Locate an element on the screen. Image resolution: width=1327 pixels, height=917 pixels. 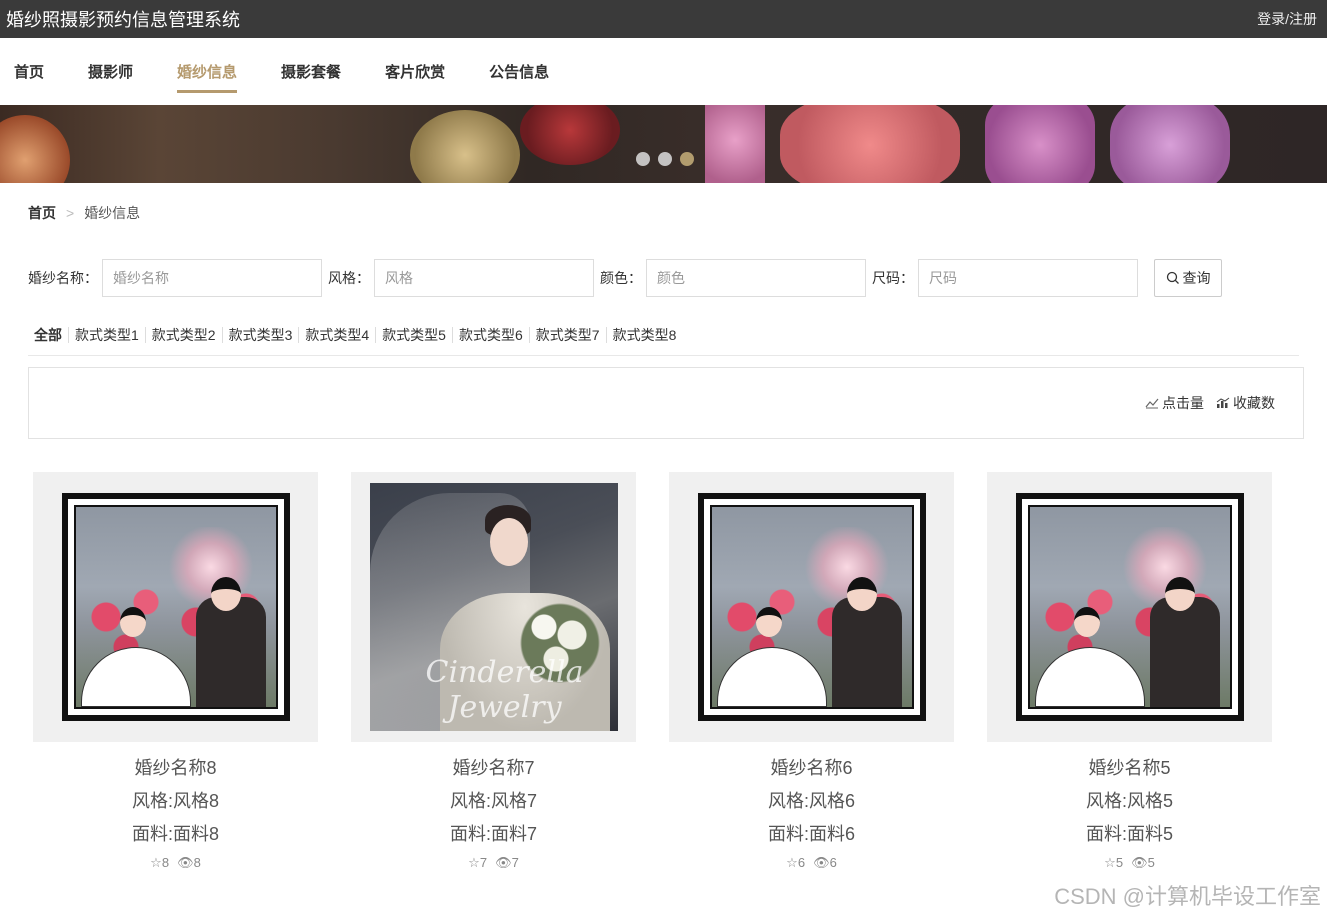
category-type-2: 款式类型2 is located at coordinates (183, 335).